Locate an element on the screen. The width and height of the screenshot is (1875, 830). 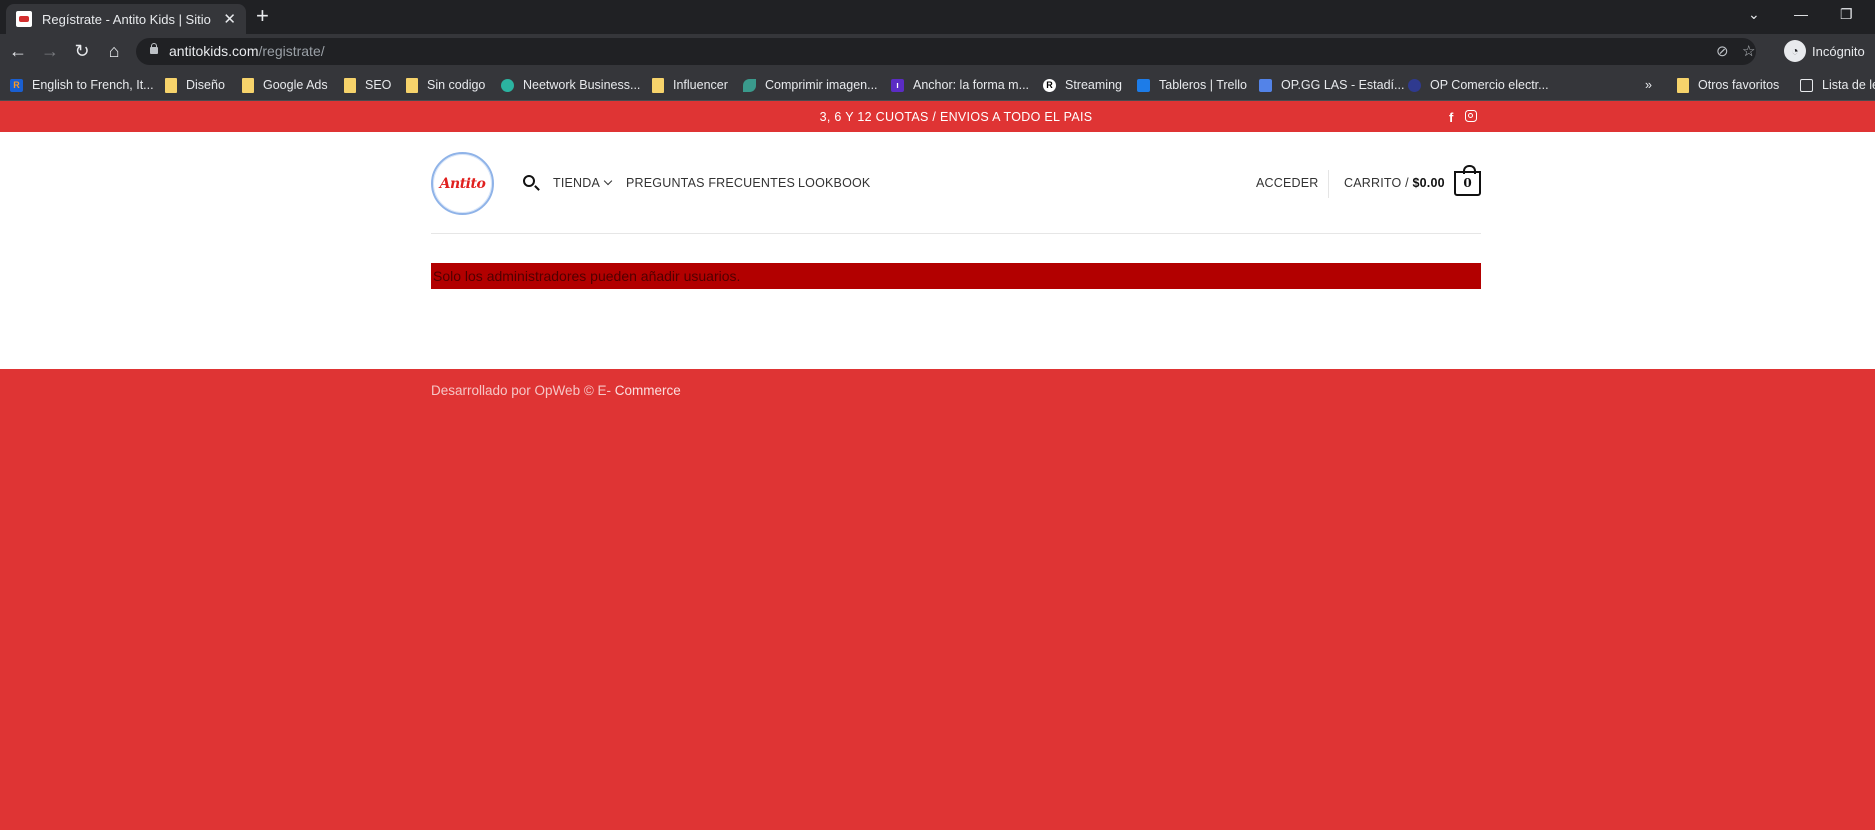
restore-button: ❐ is located at coordinates (1846, 14).